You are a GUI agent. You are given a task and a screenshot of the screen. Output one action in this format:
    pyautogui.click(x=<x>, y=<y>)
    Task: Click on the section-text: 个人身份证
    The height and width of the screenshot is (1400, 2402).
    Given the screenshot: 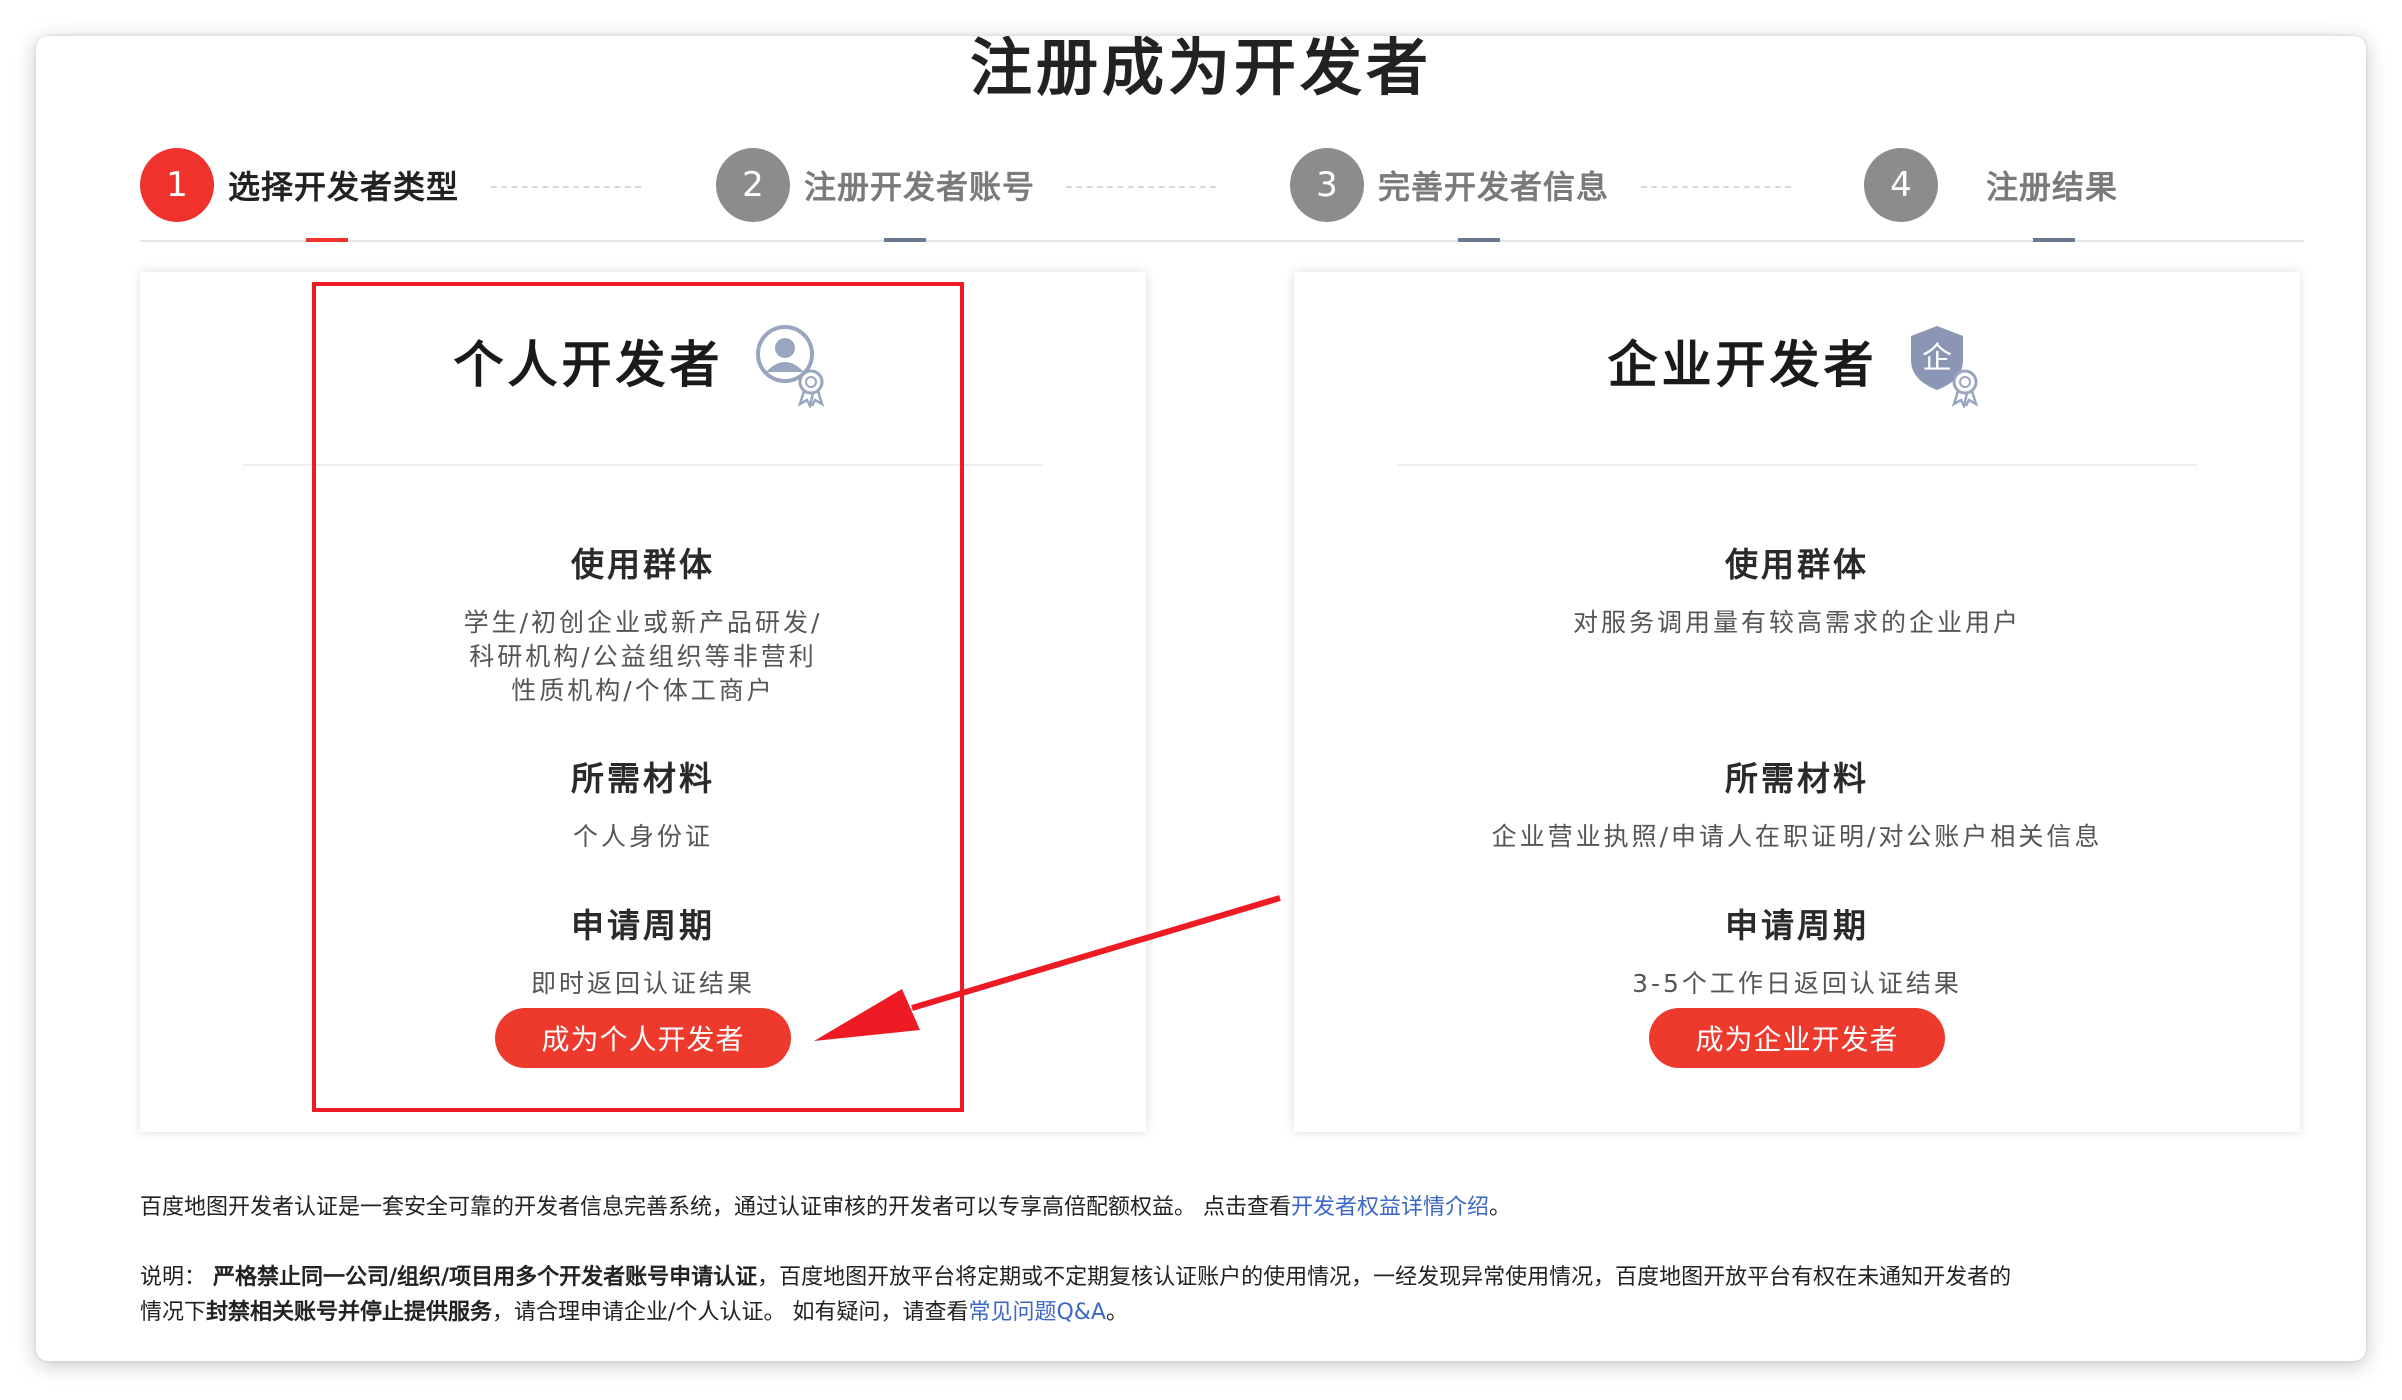 What is the action you would take?
    pyautogui.click(x=643, y=837)
    